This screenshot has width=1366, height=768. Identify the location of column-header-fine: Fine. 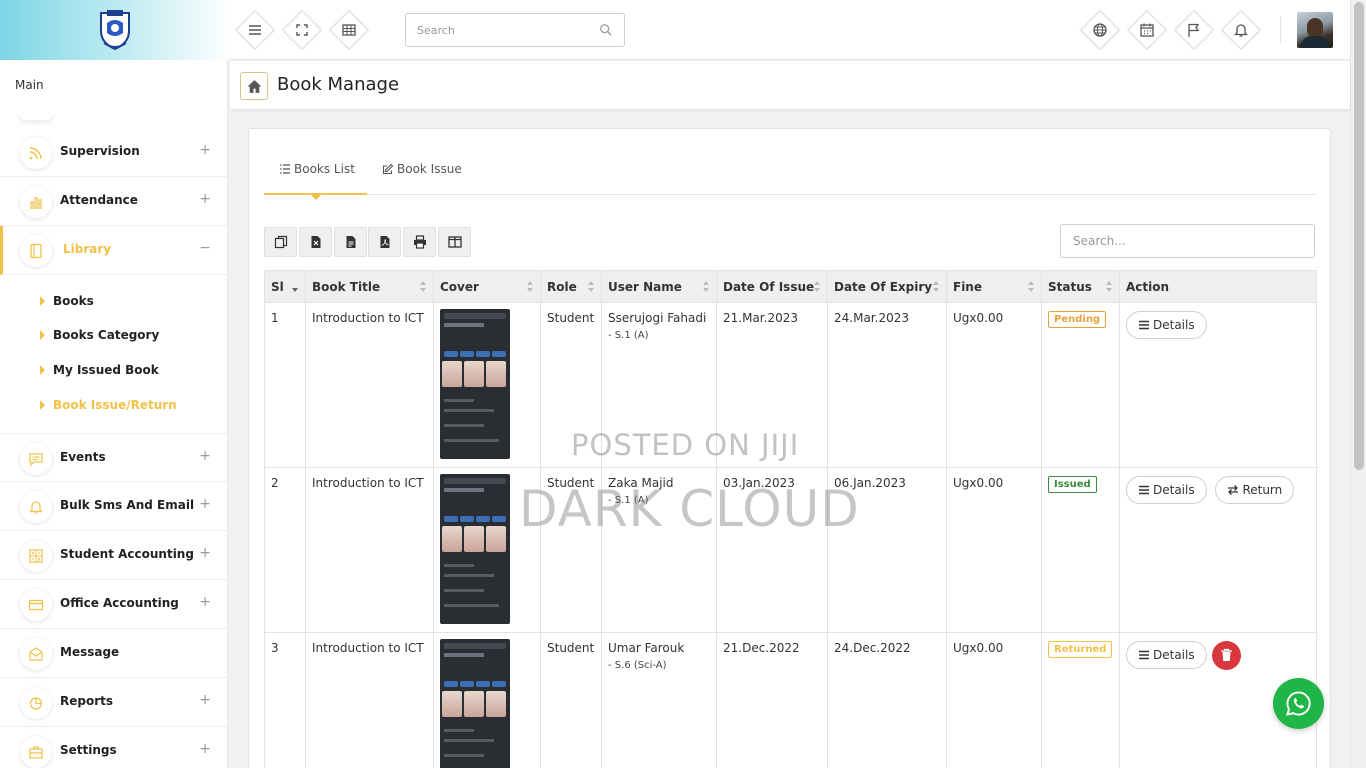
(994, 286).